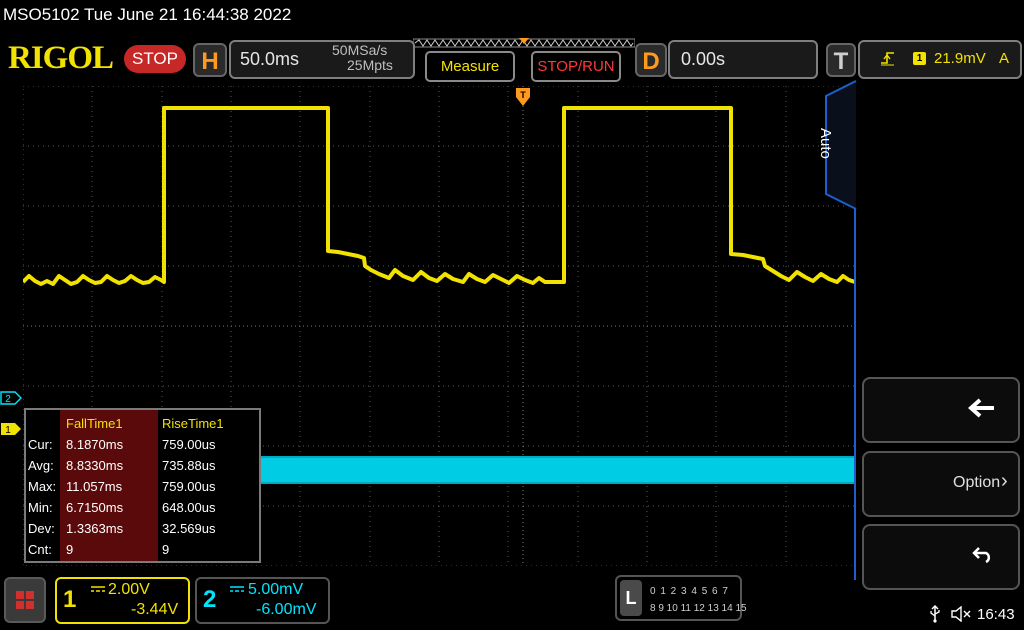 This screenshot has height=630, width=1024. What do you see at coordinates (960, 58) in the screenshot?
I see `trigger-level: 21.9mV` at bounding box center [960, 58].